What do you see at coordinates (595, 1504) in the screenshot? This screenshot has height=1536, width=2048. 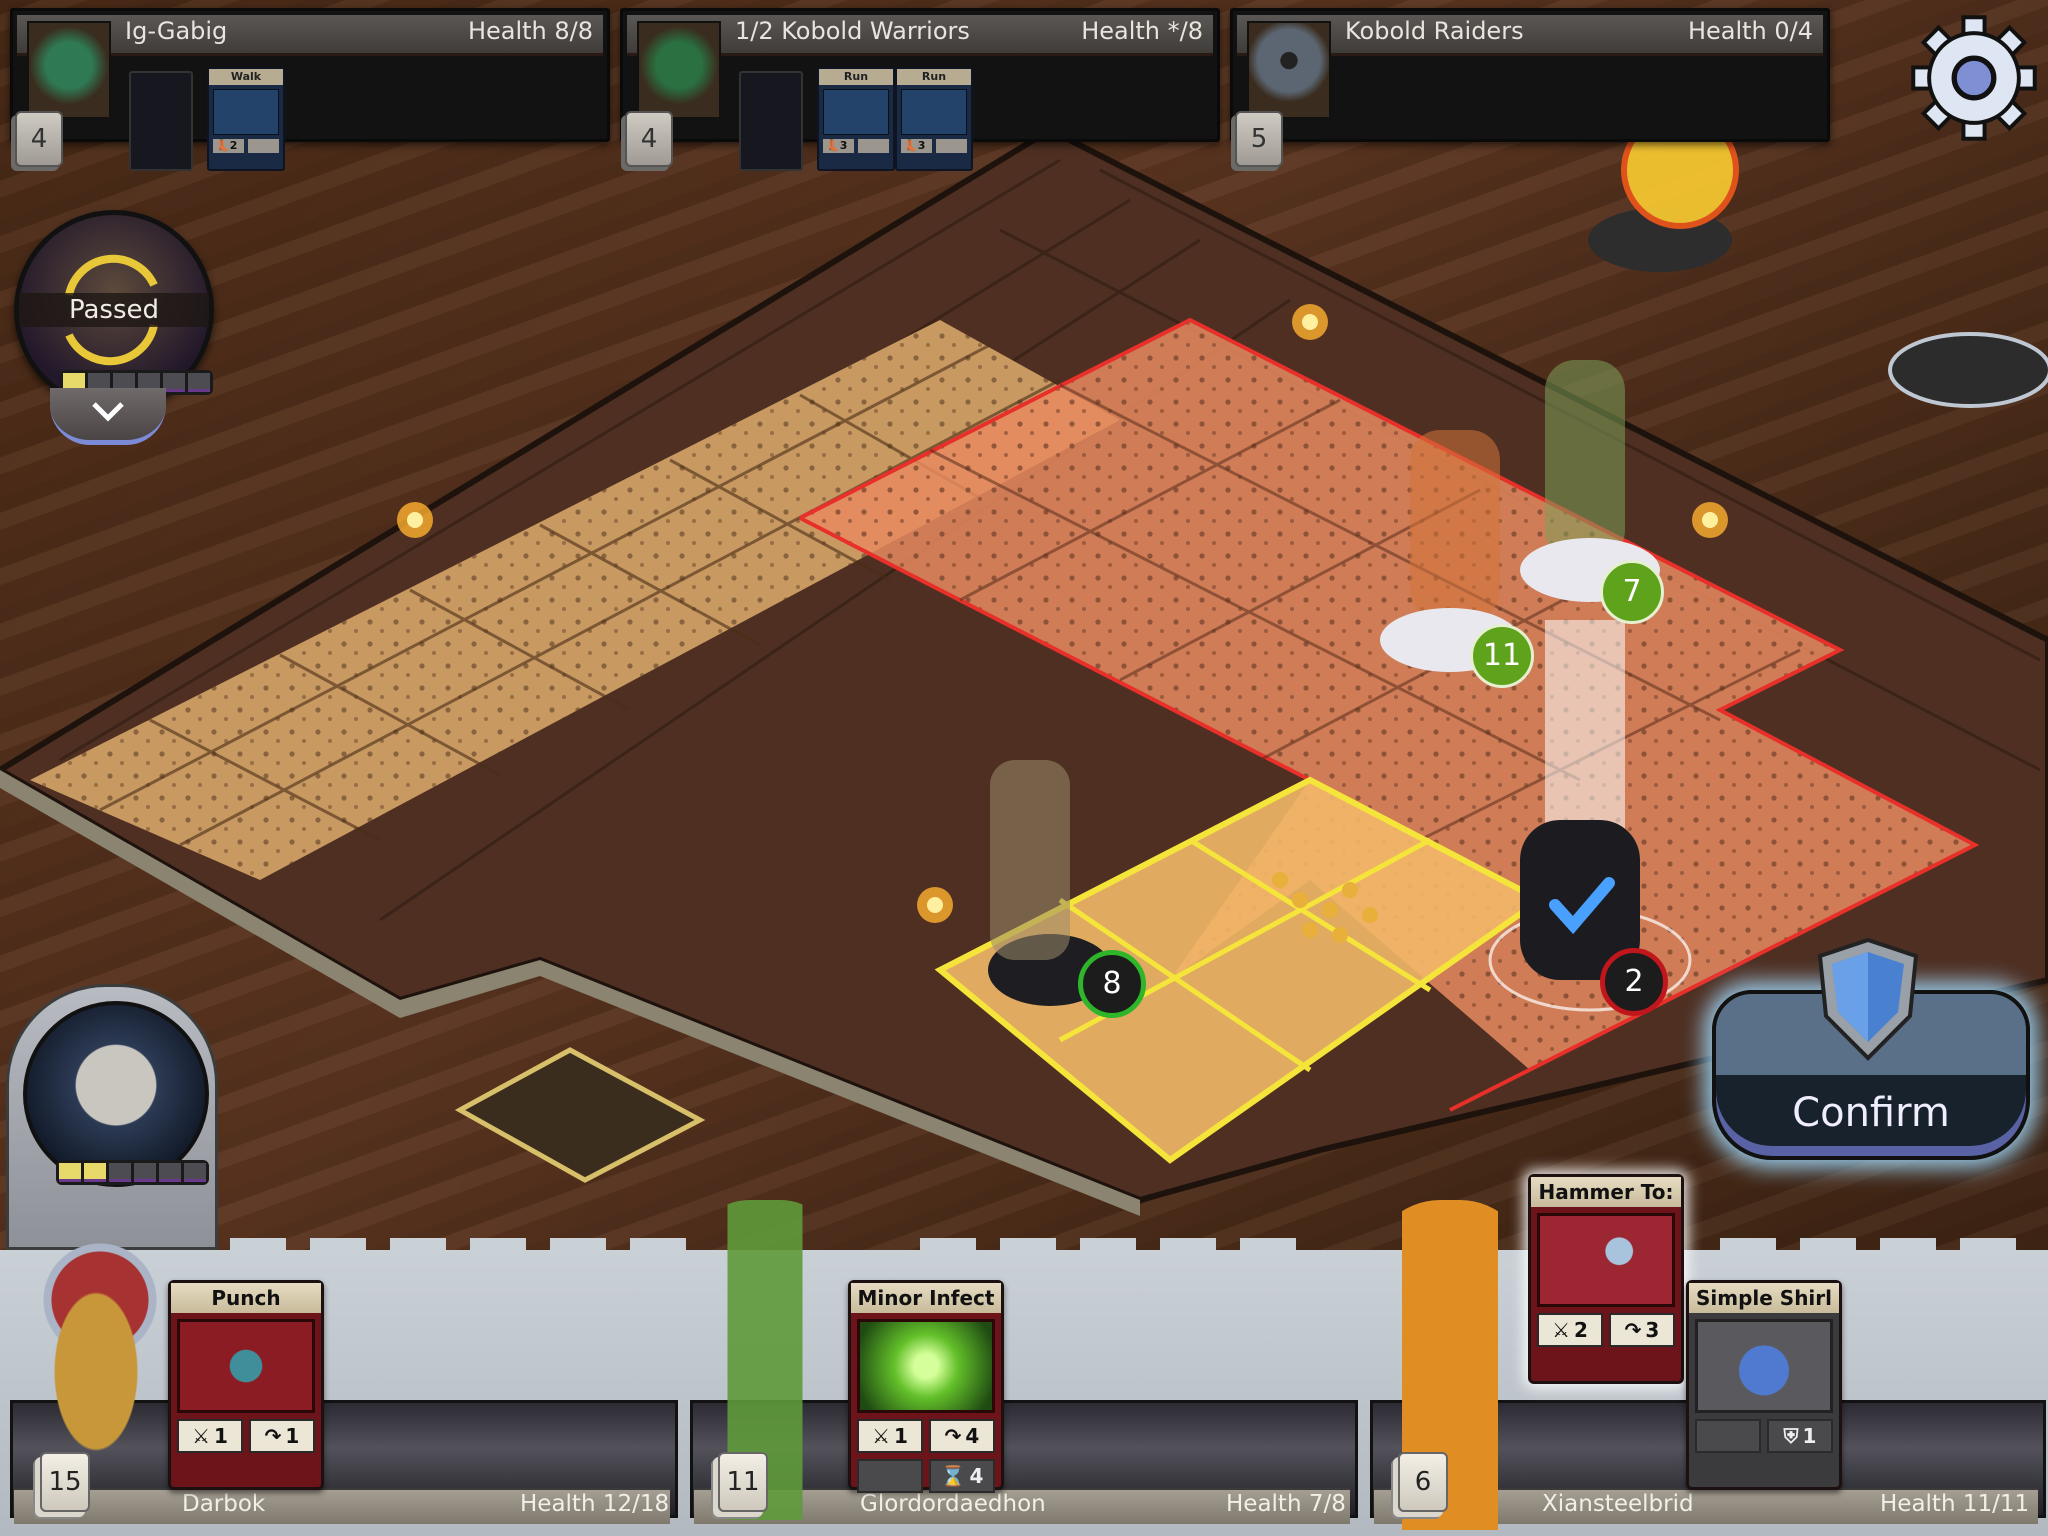 I see `hero-health: Health 12/18` at bounding box center [595, 1504].